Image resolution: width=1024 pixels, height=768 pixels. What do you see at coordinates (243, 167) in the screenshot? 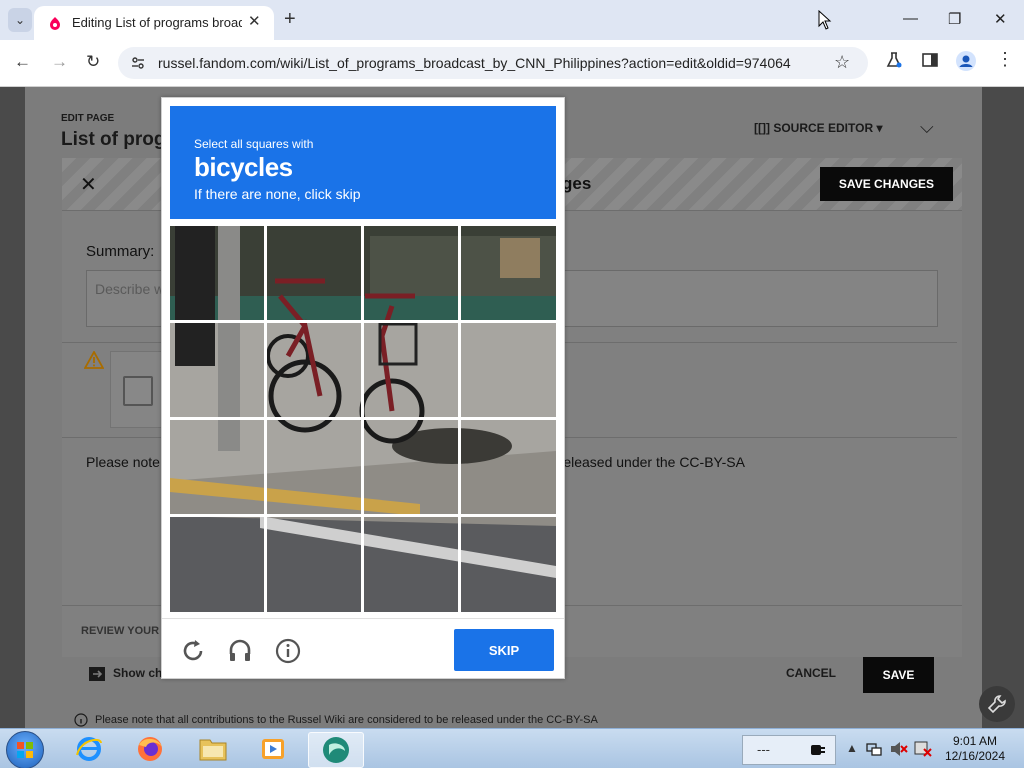
I see `challenge-target: bicycles` at bounding box center [243, 167].